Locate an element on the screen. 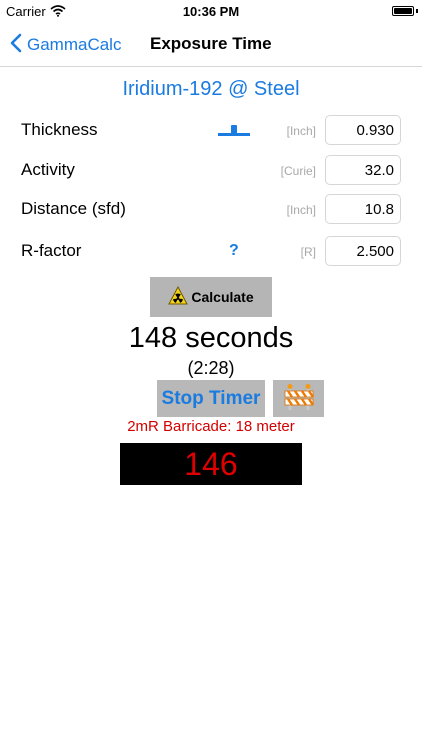 The height and width of the screenshot is (750, 422). isotope-material-title: Iridium-192 @ Steel is located at coordinates (211, 89).